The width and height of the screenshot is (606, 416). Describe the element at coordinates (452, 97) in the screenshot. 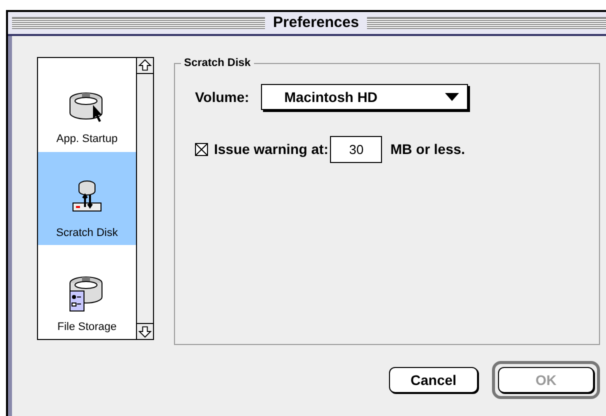

I see `dropdown-arrow-icon` at that location.